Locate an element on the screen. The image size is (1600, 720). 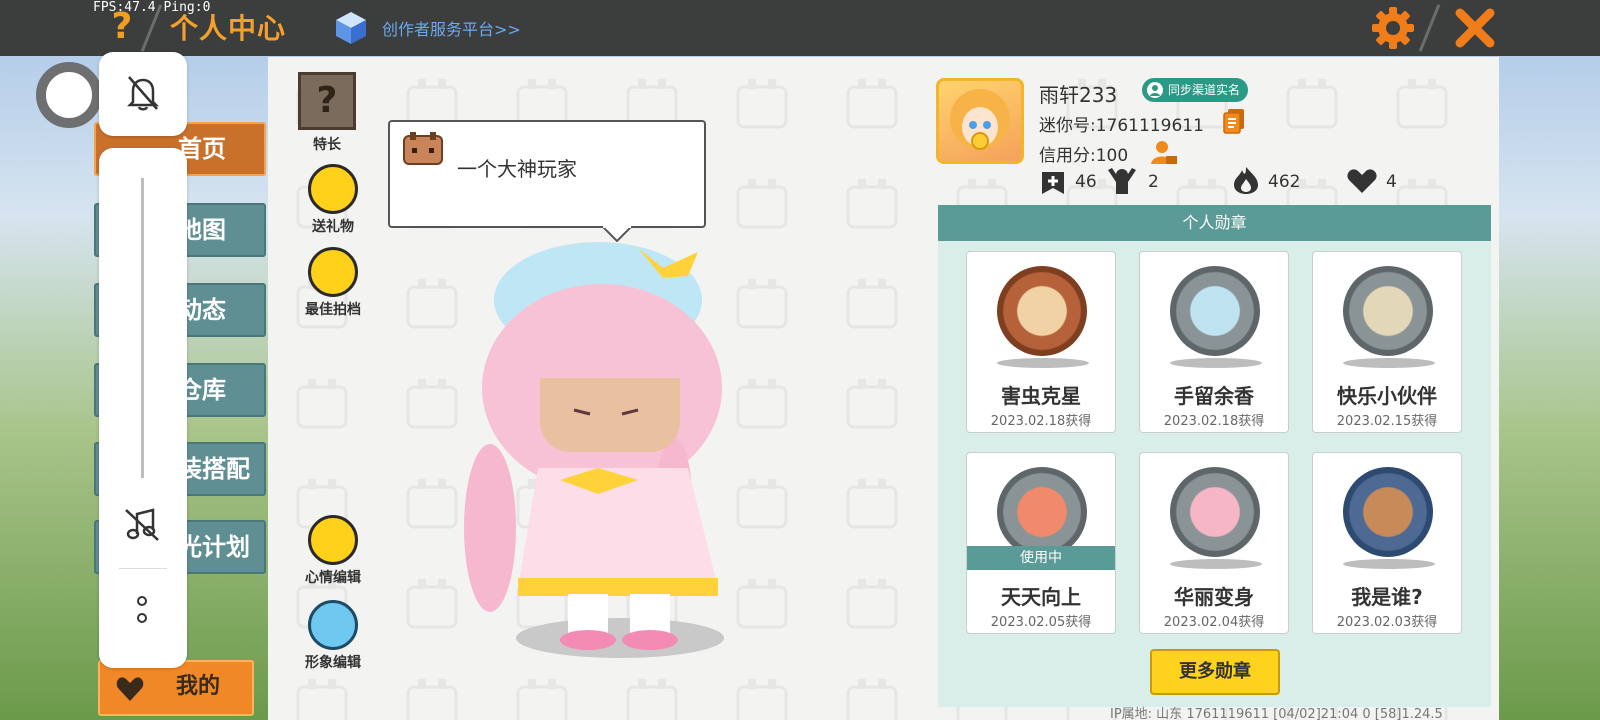
specialty-label: 特长 is located at coordinates (327, 145).